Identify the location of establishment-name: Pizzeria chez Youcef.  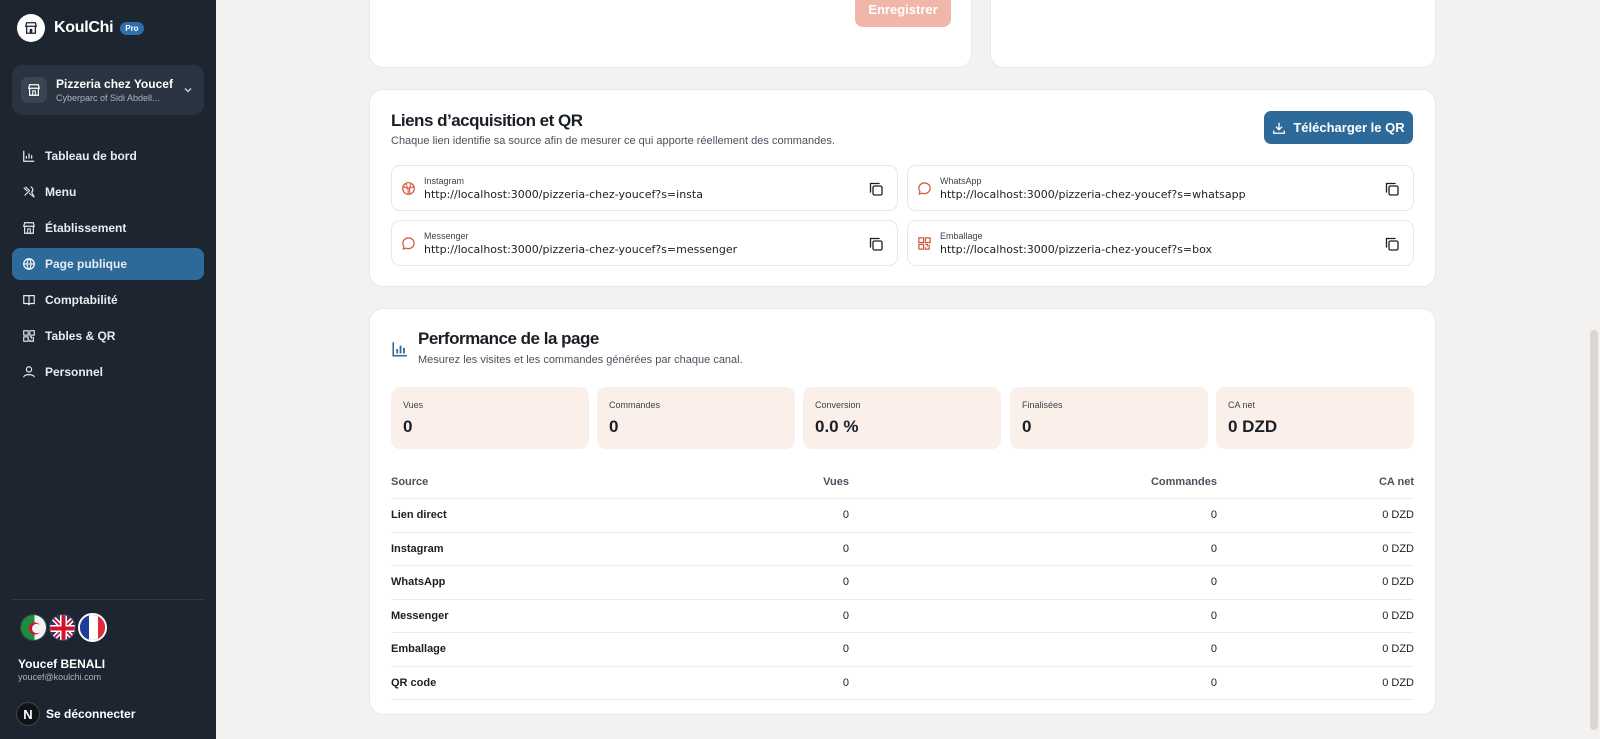
(114, 84).